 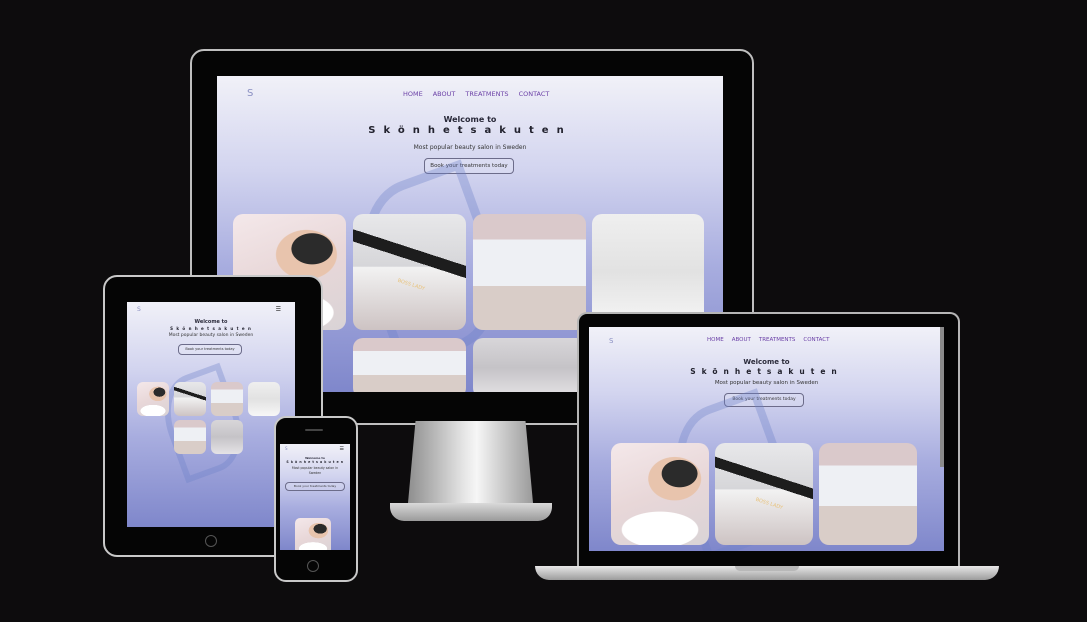 I want to click on photo-treatment-laptop, so click(x=660, y=494).